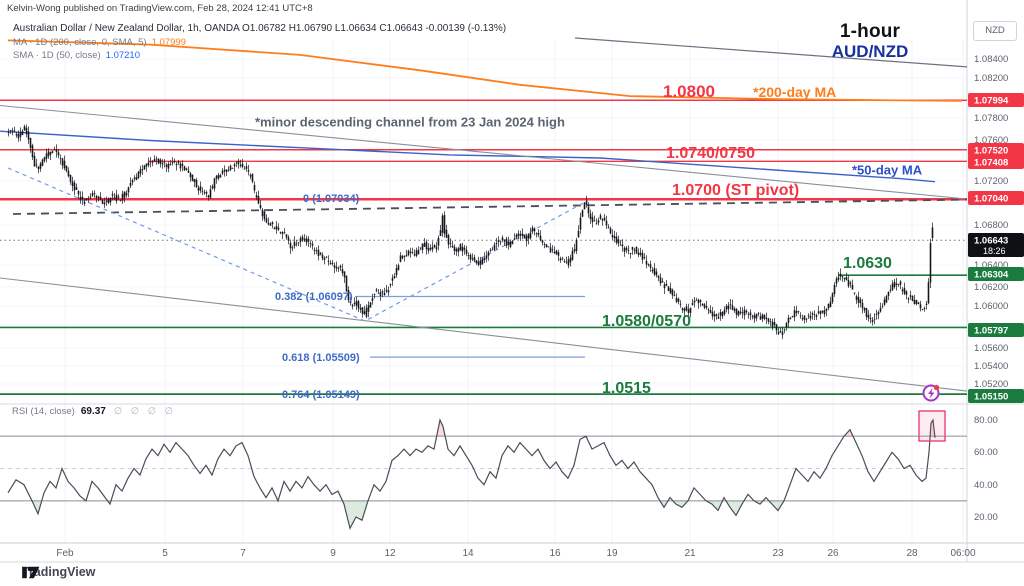  Describe the element at coordinates (870, 31) in the screenshot. I see `timeframe-label: 1-hour` at that location.